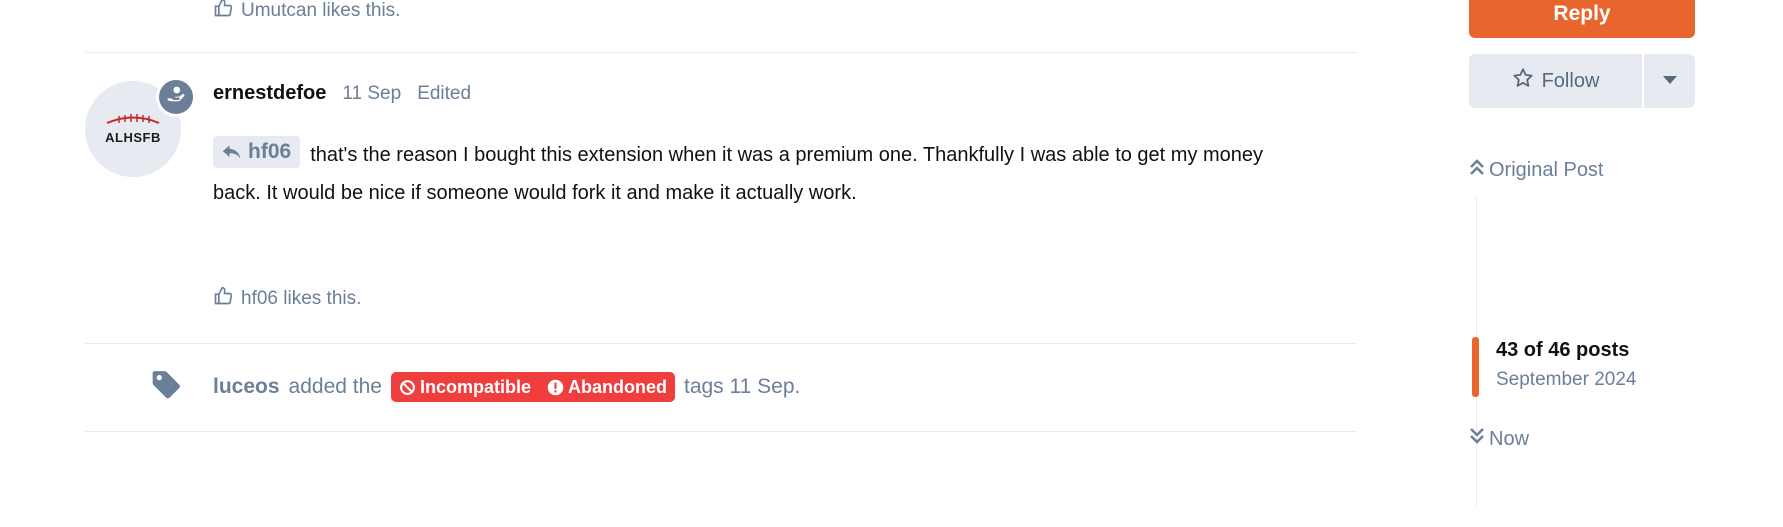 This screenshot has height=527, width=1783. I want to click on tag-list: Incompatible Abandoned, so click(532, 387).